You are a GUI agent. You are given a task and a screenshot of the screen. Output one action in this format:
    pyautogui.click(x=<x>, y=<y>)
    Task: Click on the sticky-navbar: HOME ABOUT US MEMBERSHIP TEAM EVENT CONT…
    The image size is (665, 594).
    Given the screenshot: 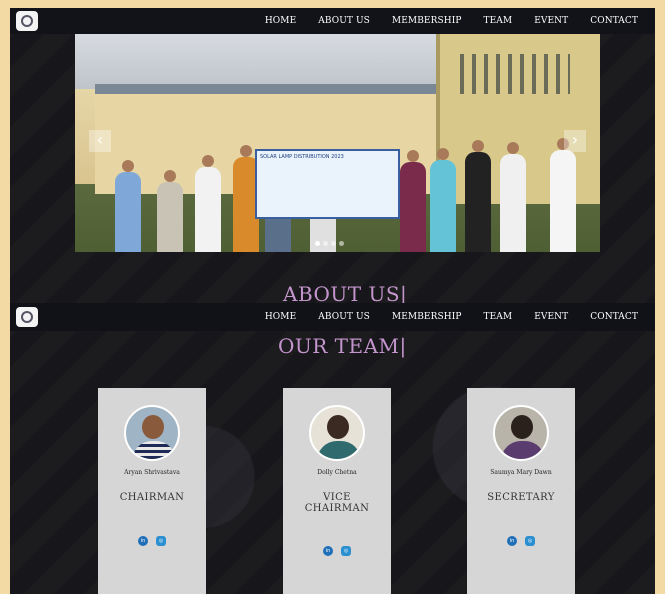 What is the action you would take?
    pyautogui.click(x=332, y=317)
    